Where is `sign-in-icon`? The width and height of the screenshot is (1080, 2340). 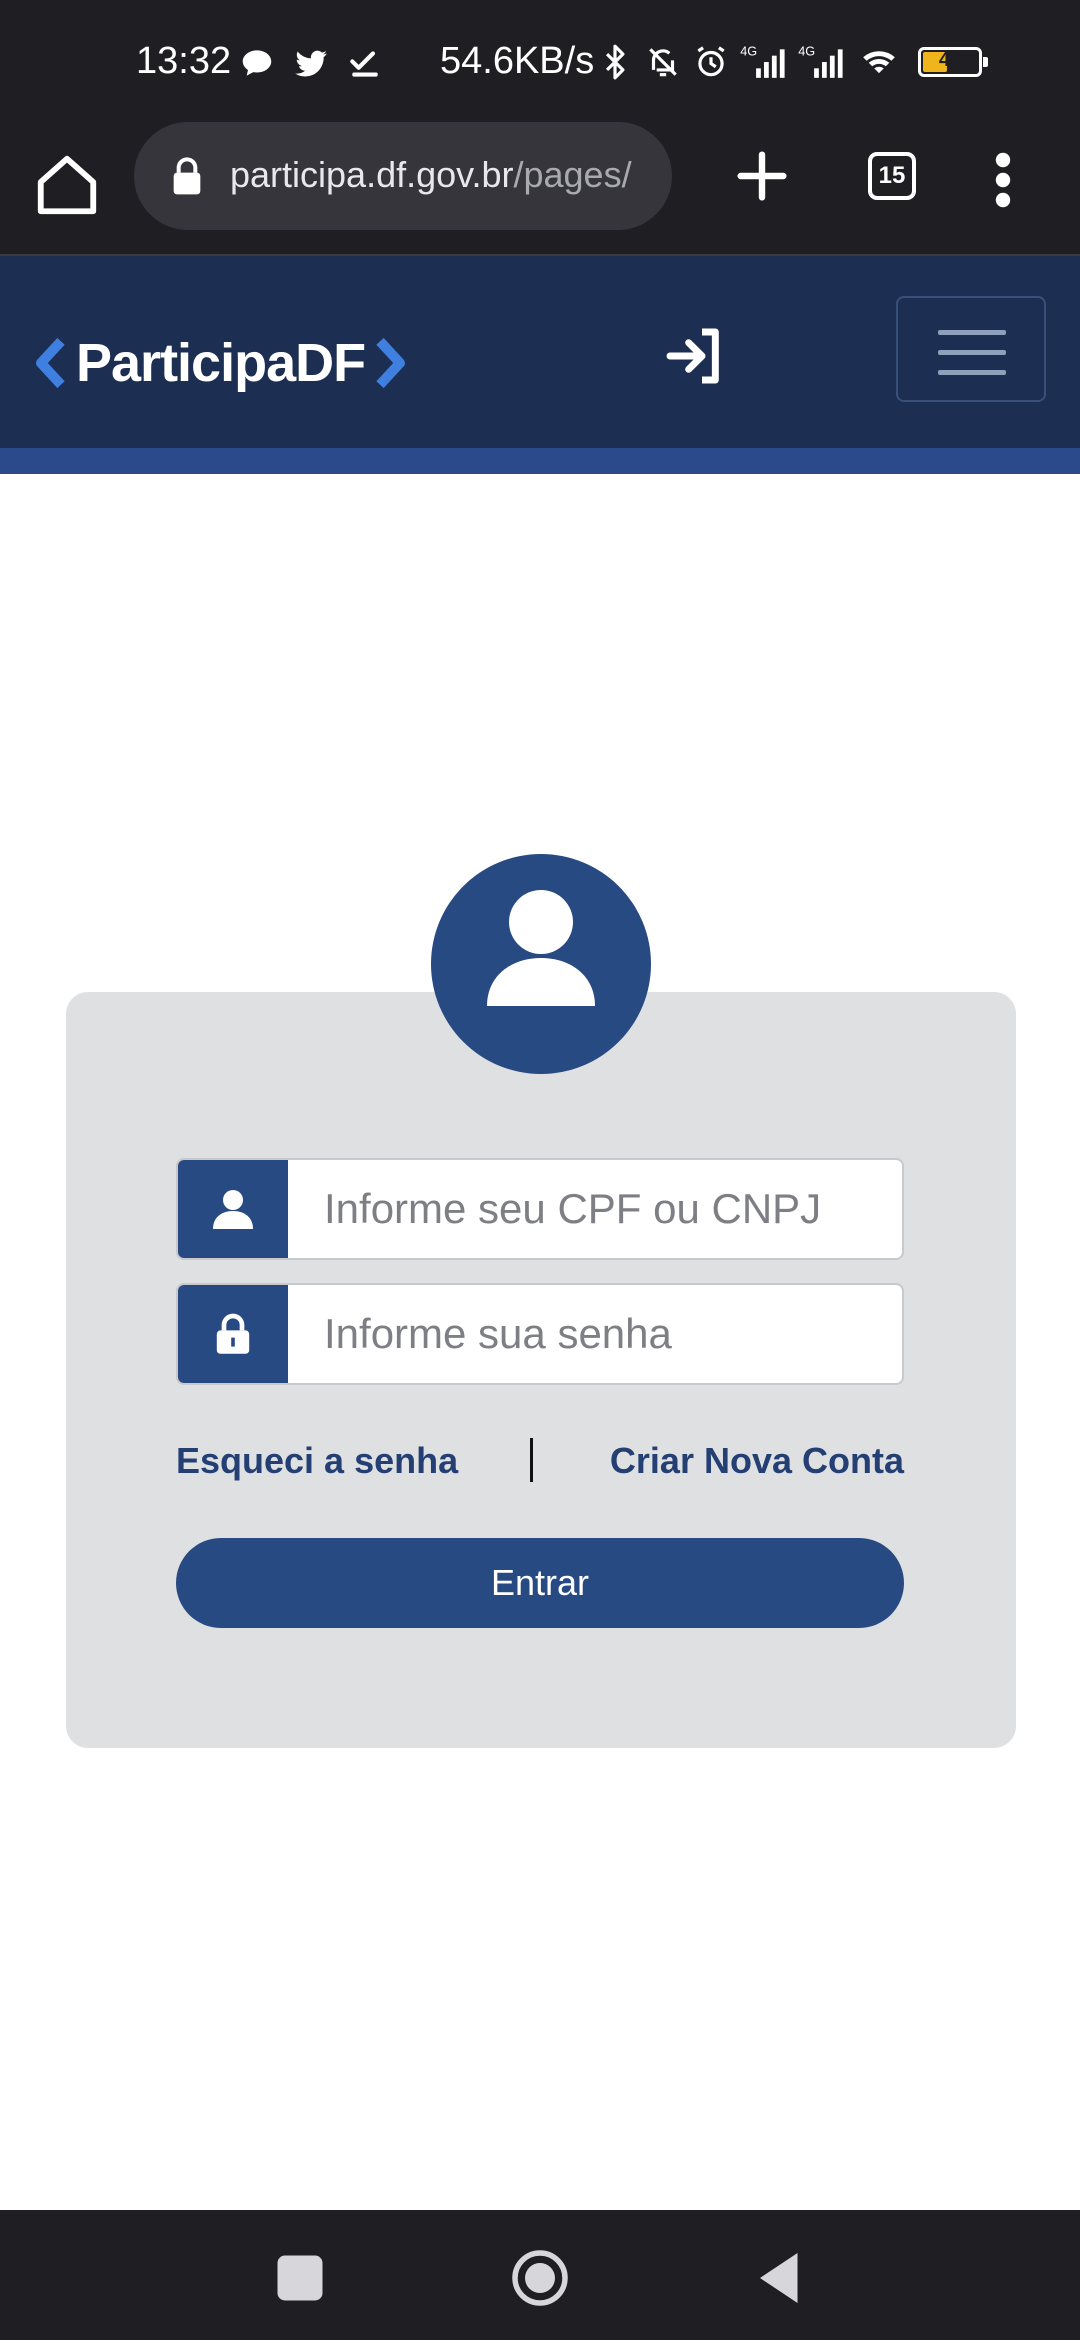 sign-in-icon is located at coordinates (694, 356).